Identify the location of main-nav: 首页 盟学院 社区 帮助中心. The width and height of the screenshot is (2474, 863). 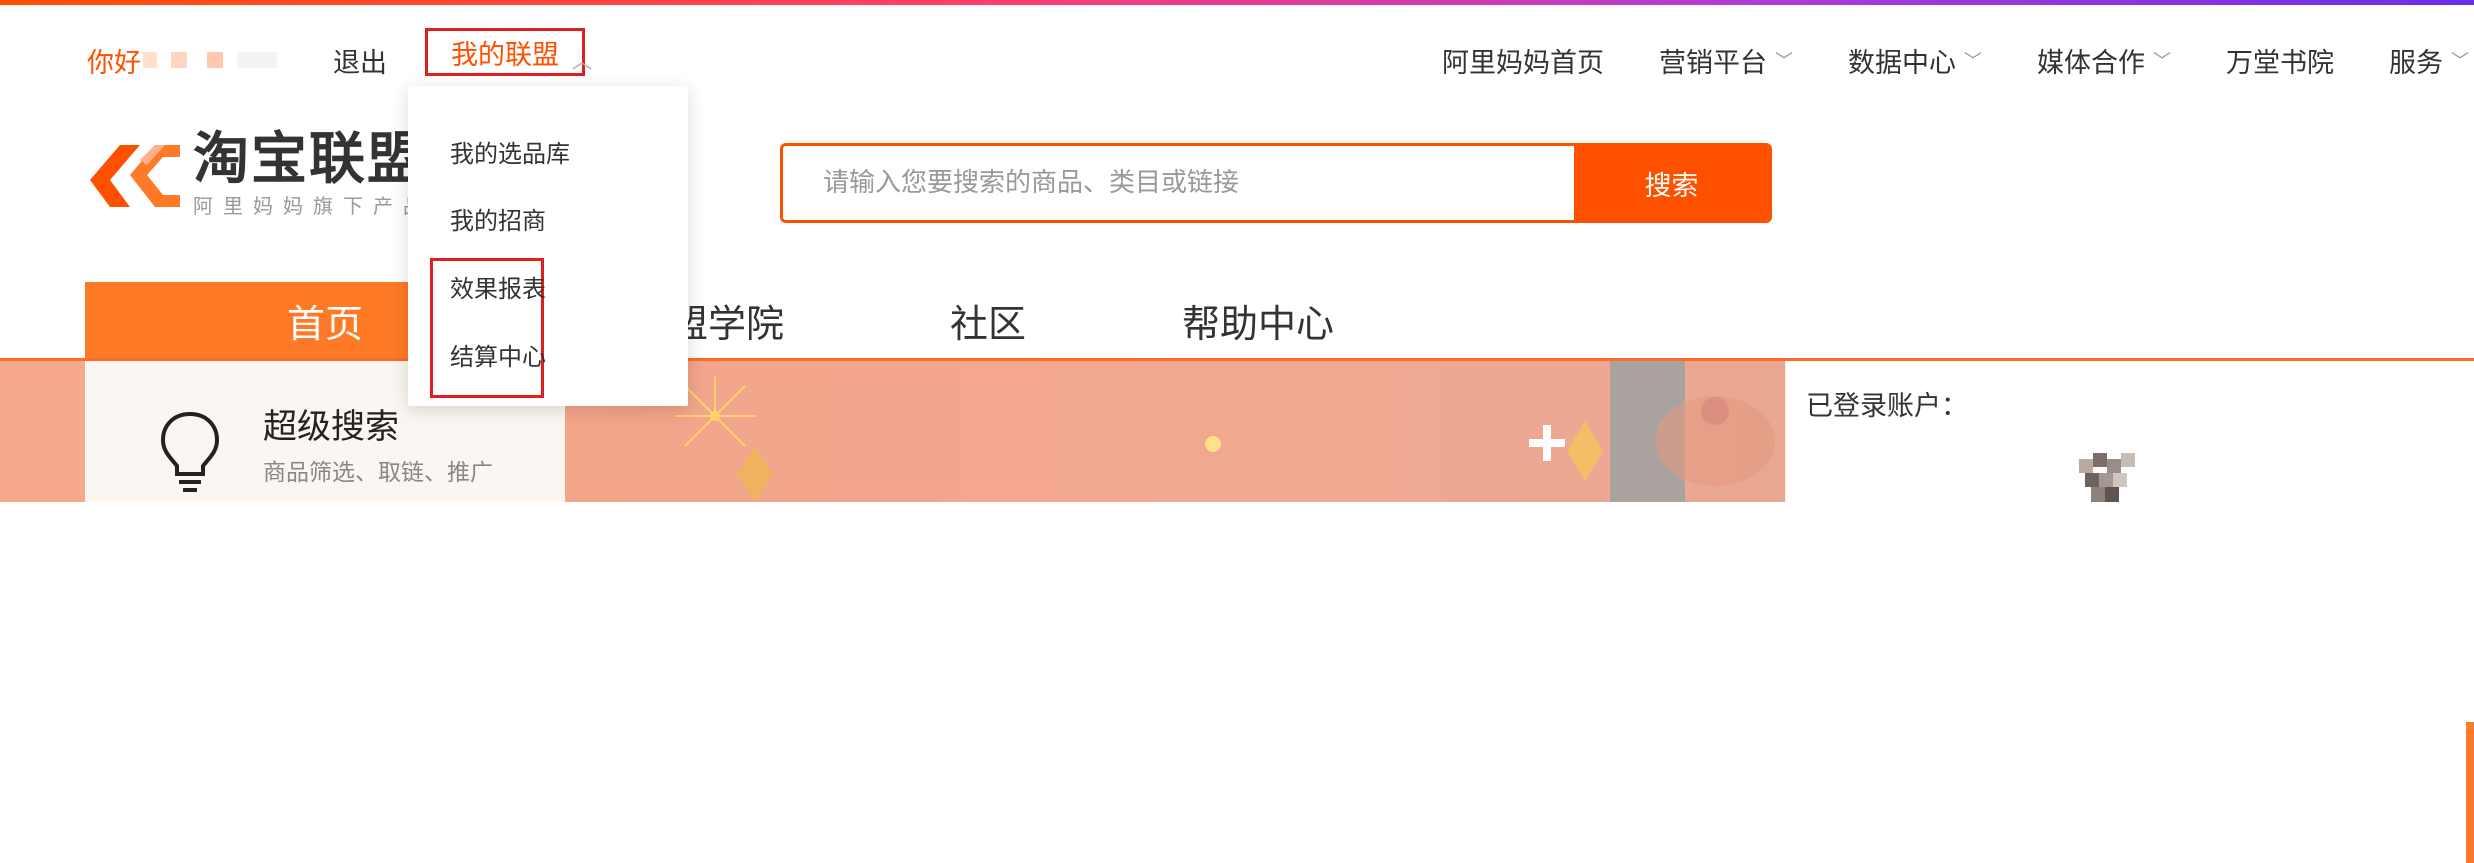
(1237, 321).